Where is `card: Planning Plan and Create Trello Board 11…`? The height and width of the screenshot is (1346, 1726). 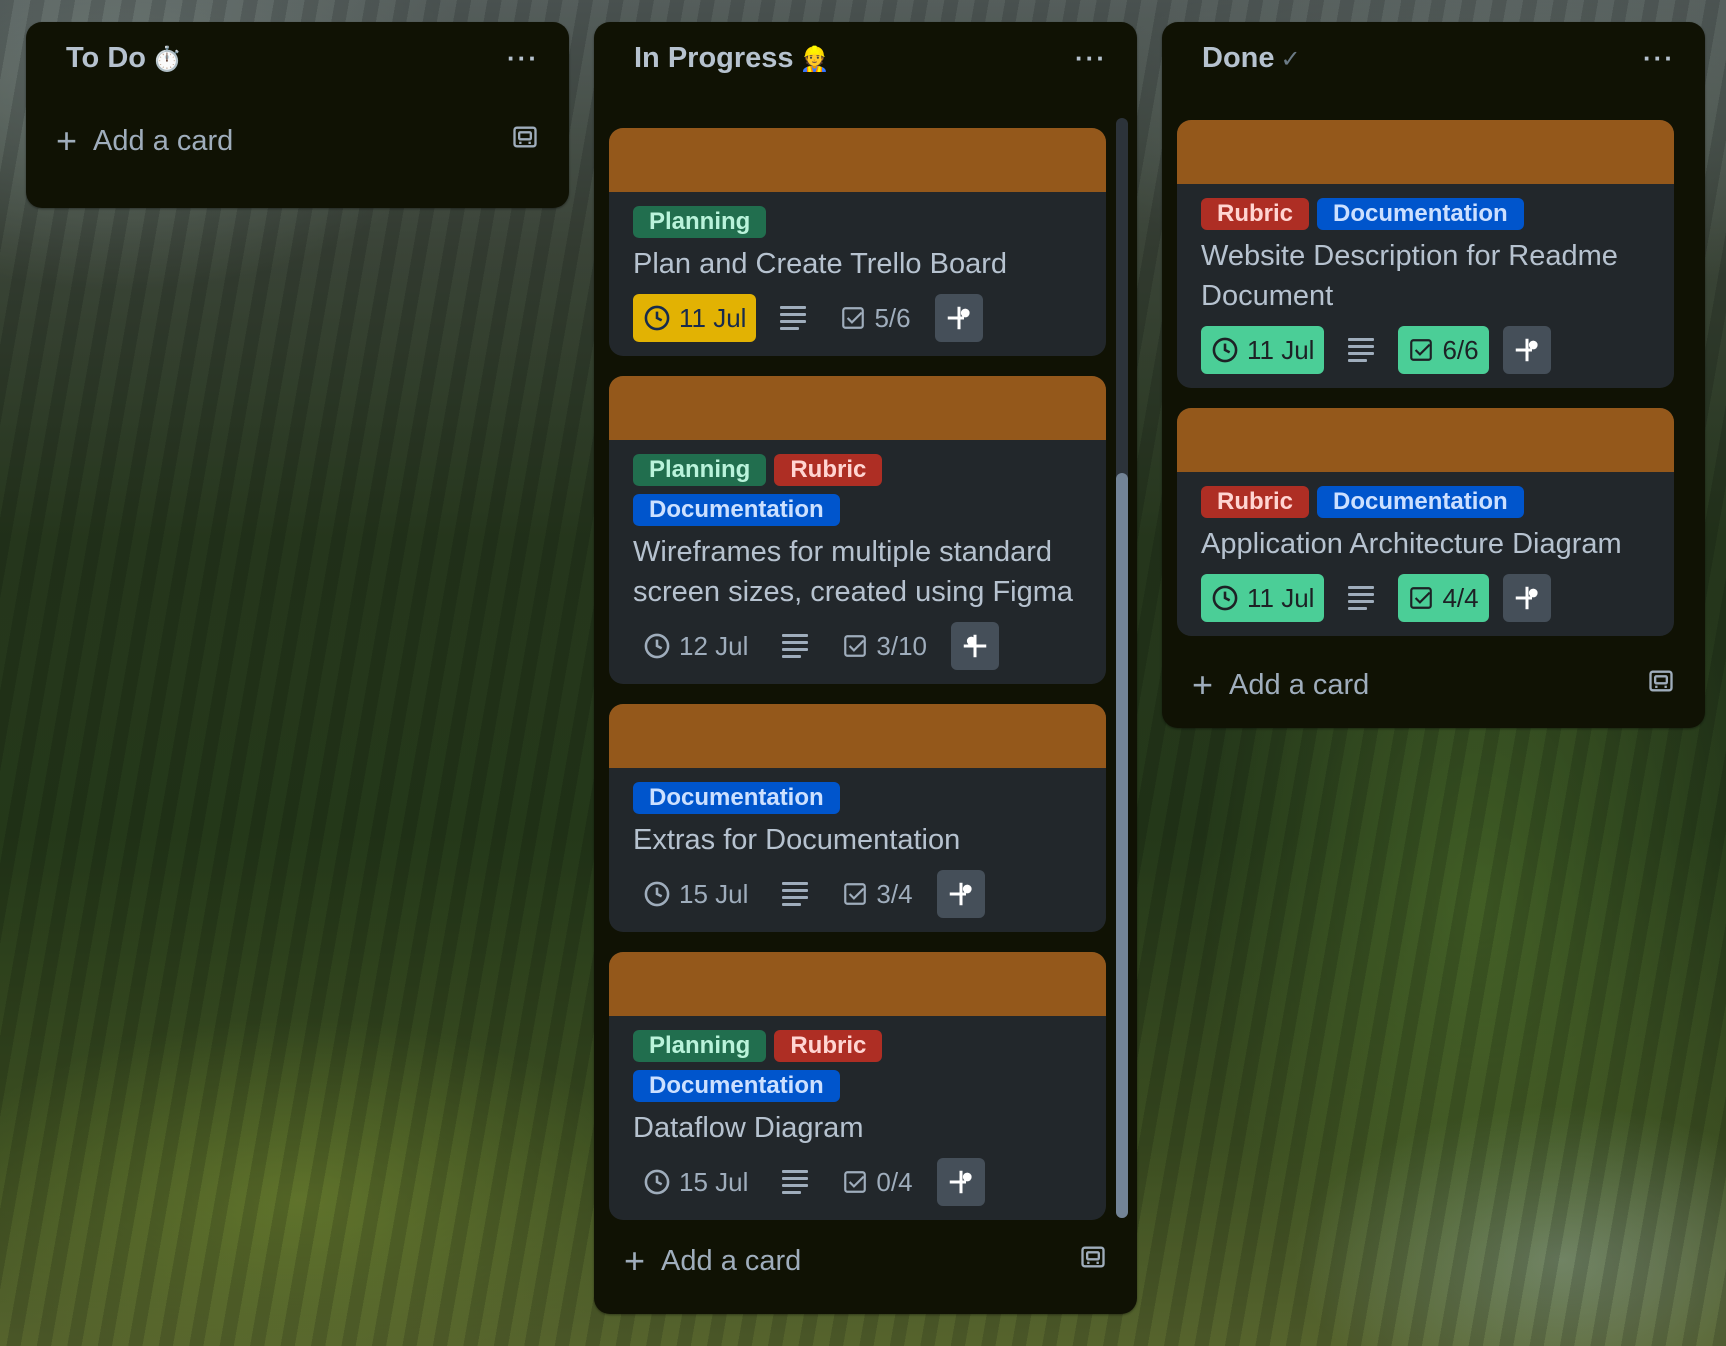 card: Planning Plan and Create Trello Board 11… is located at coordinates (857, 242).